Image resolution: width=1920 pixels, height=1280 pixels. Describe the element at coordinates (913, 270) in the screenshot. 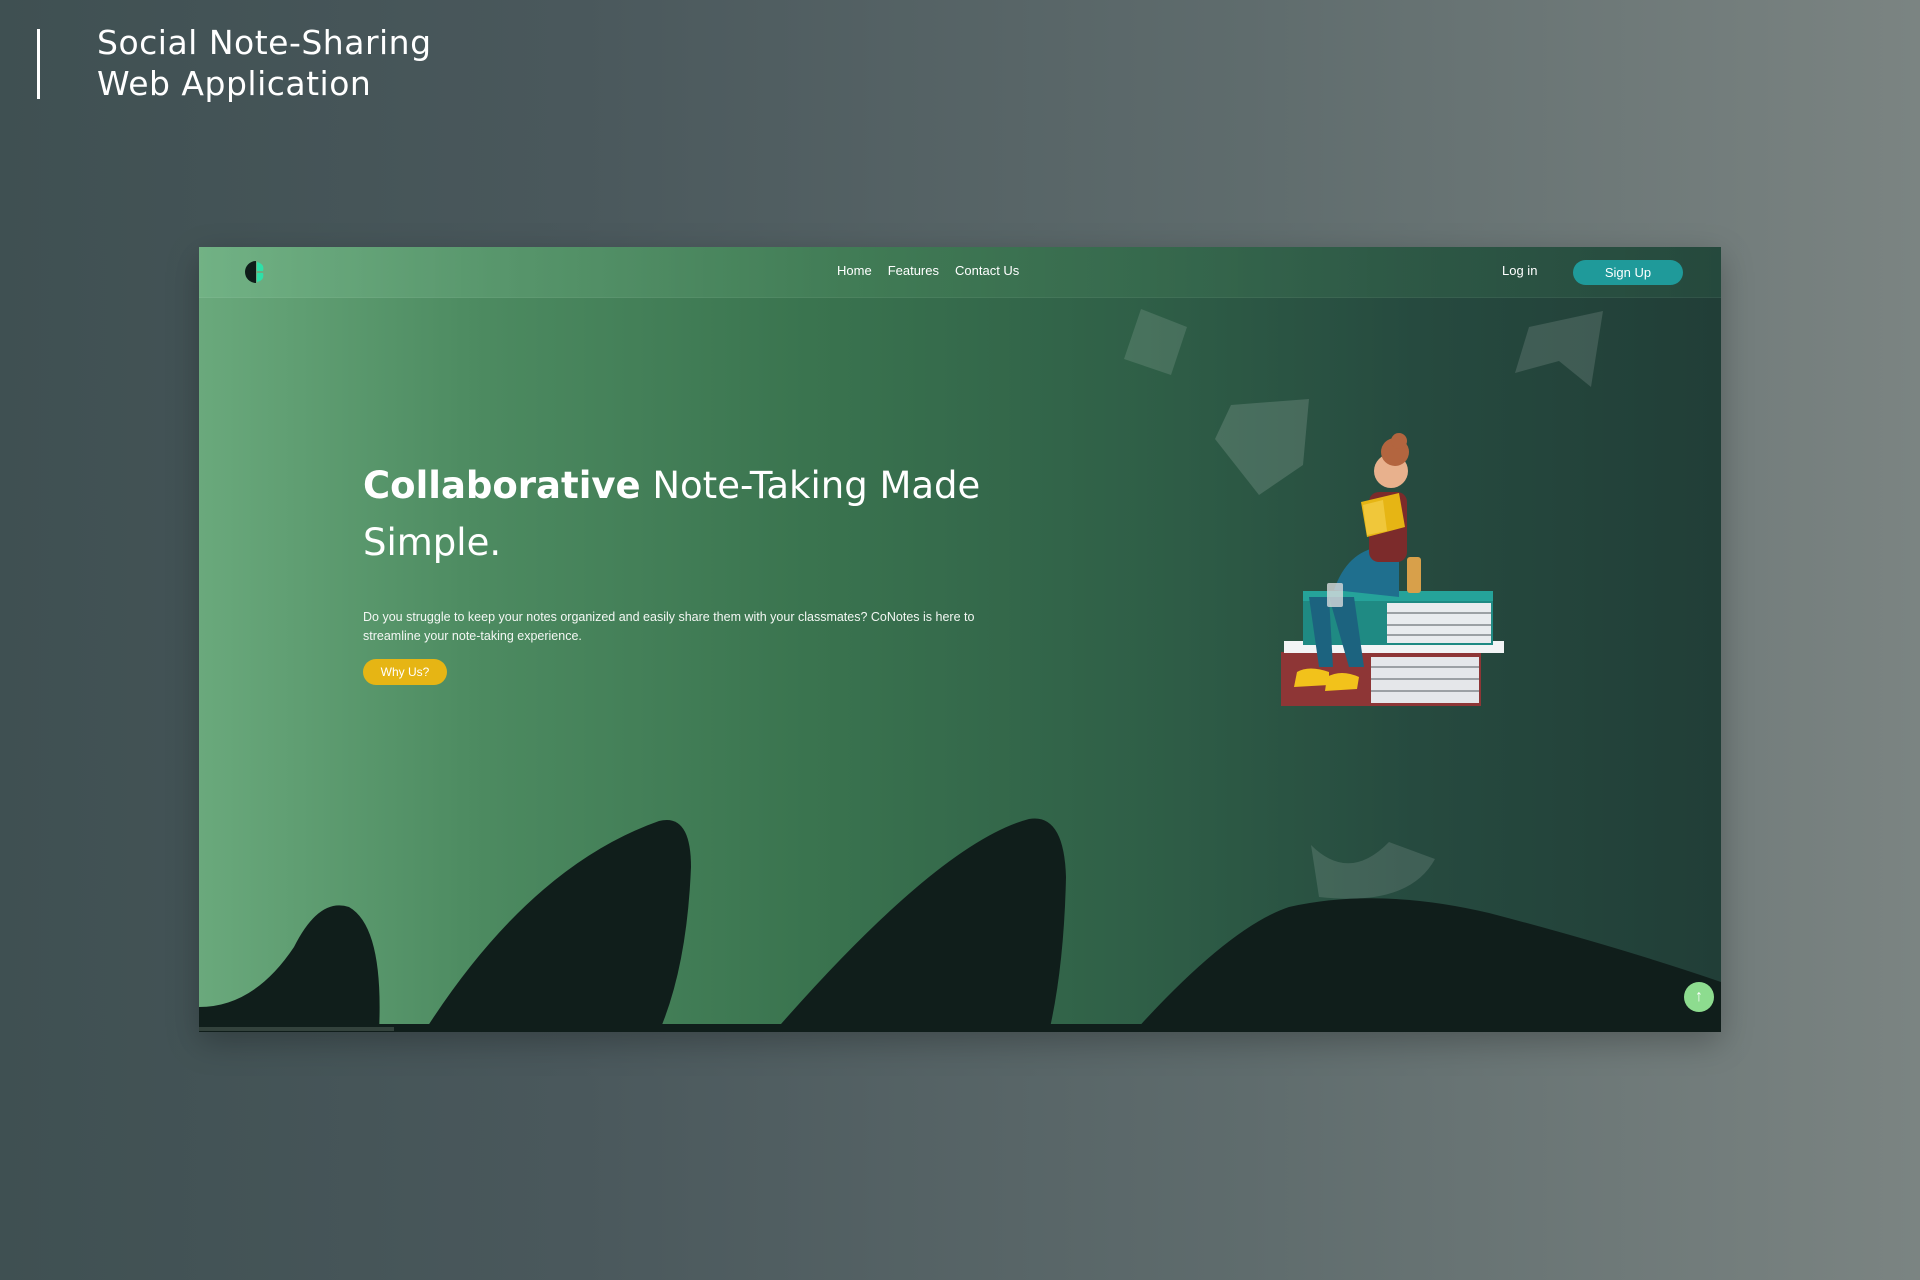

I see `nav-link-features: Features` at that location.